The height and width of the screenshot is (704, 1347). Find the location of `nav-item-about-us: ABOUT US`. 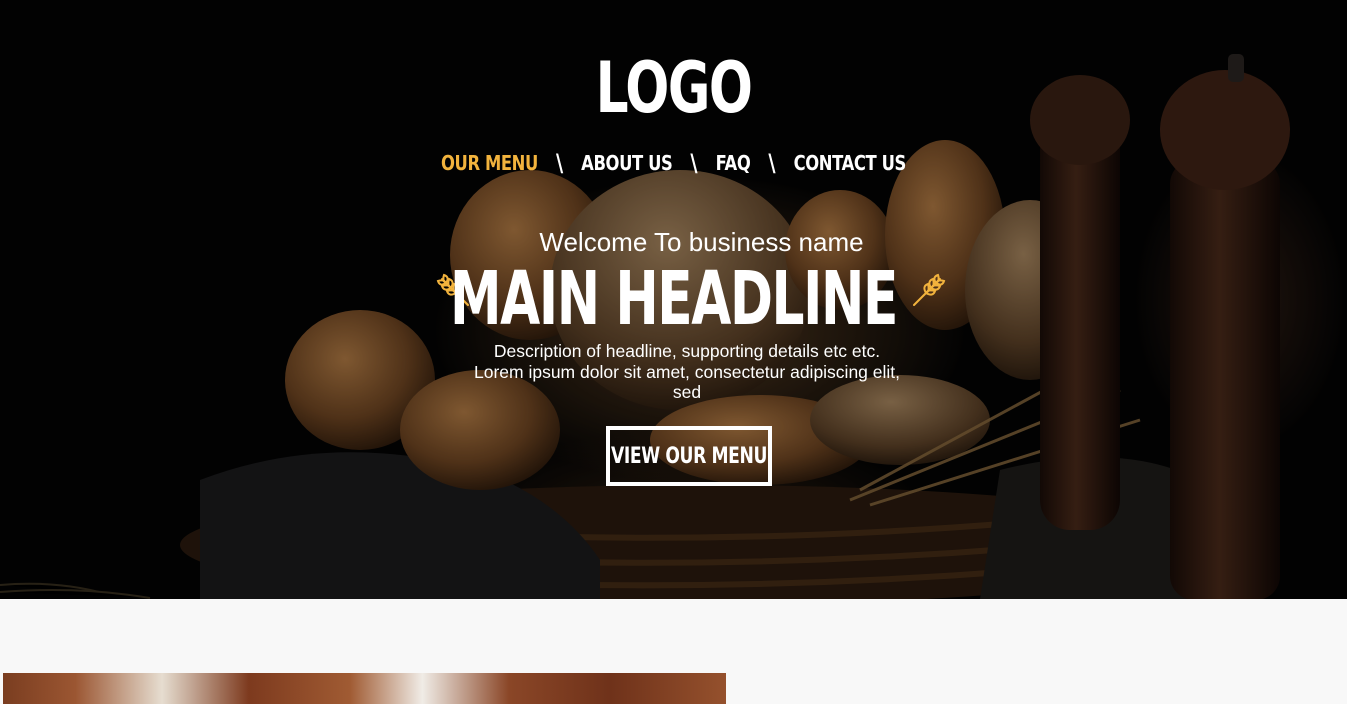

nav-item-about-us: ABOUT US is located at coordinates (627, 163).